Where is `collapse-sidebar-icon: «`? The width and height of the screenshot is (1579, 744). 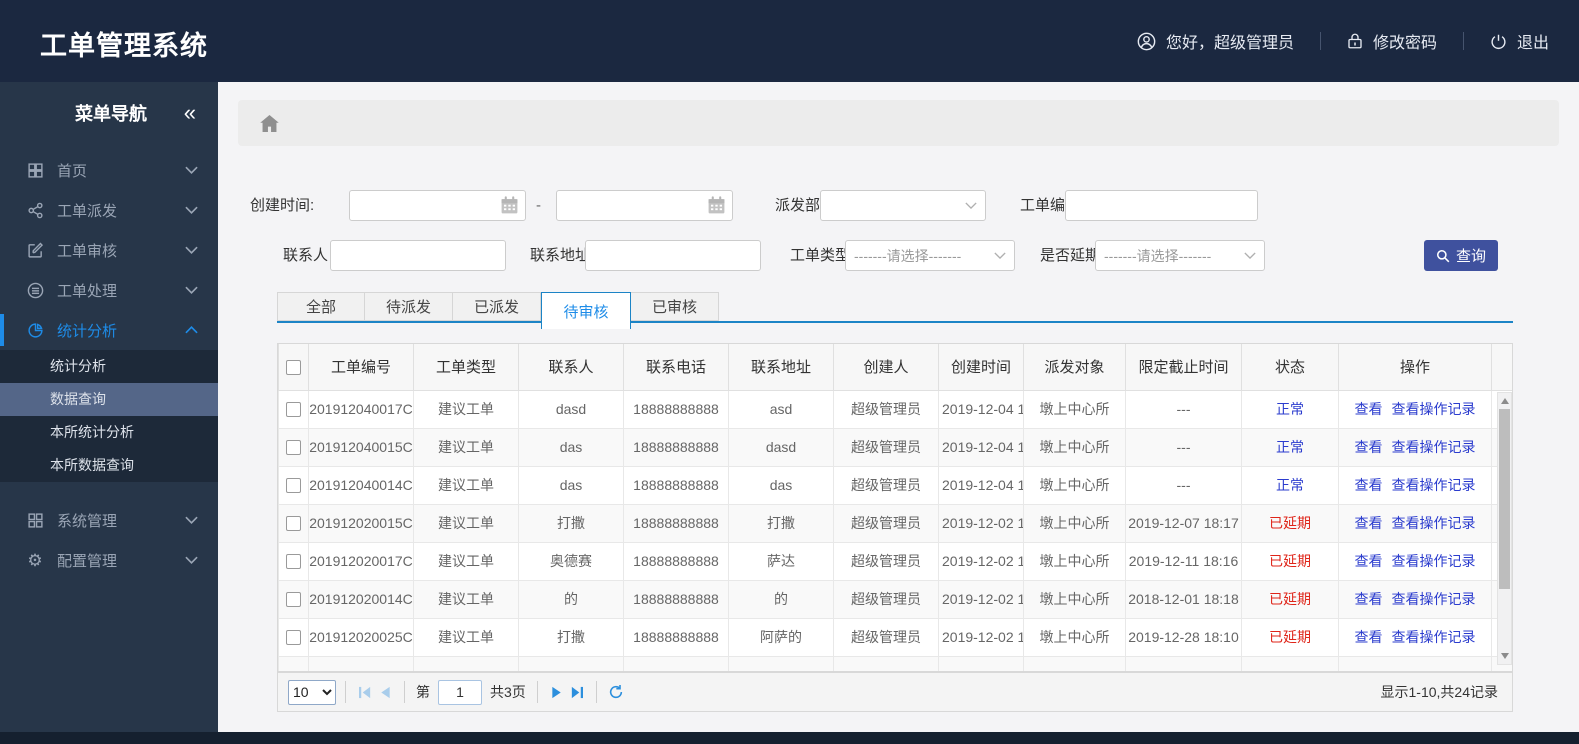
collapse-sidebar-icon: « is located at coordinates (190, 113).